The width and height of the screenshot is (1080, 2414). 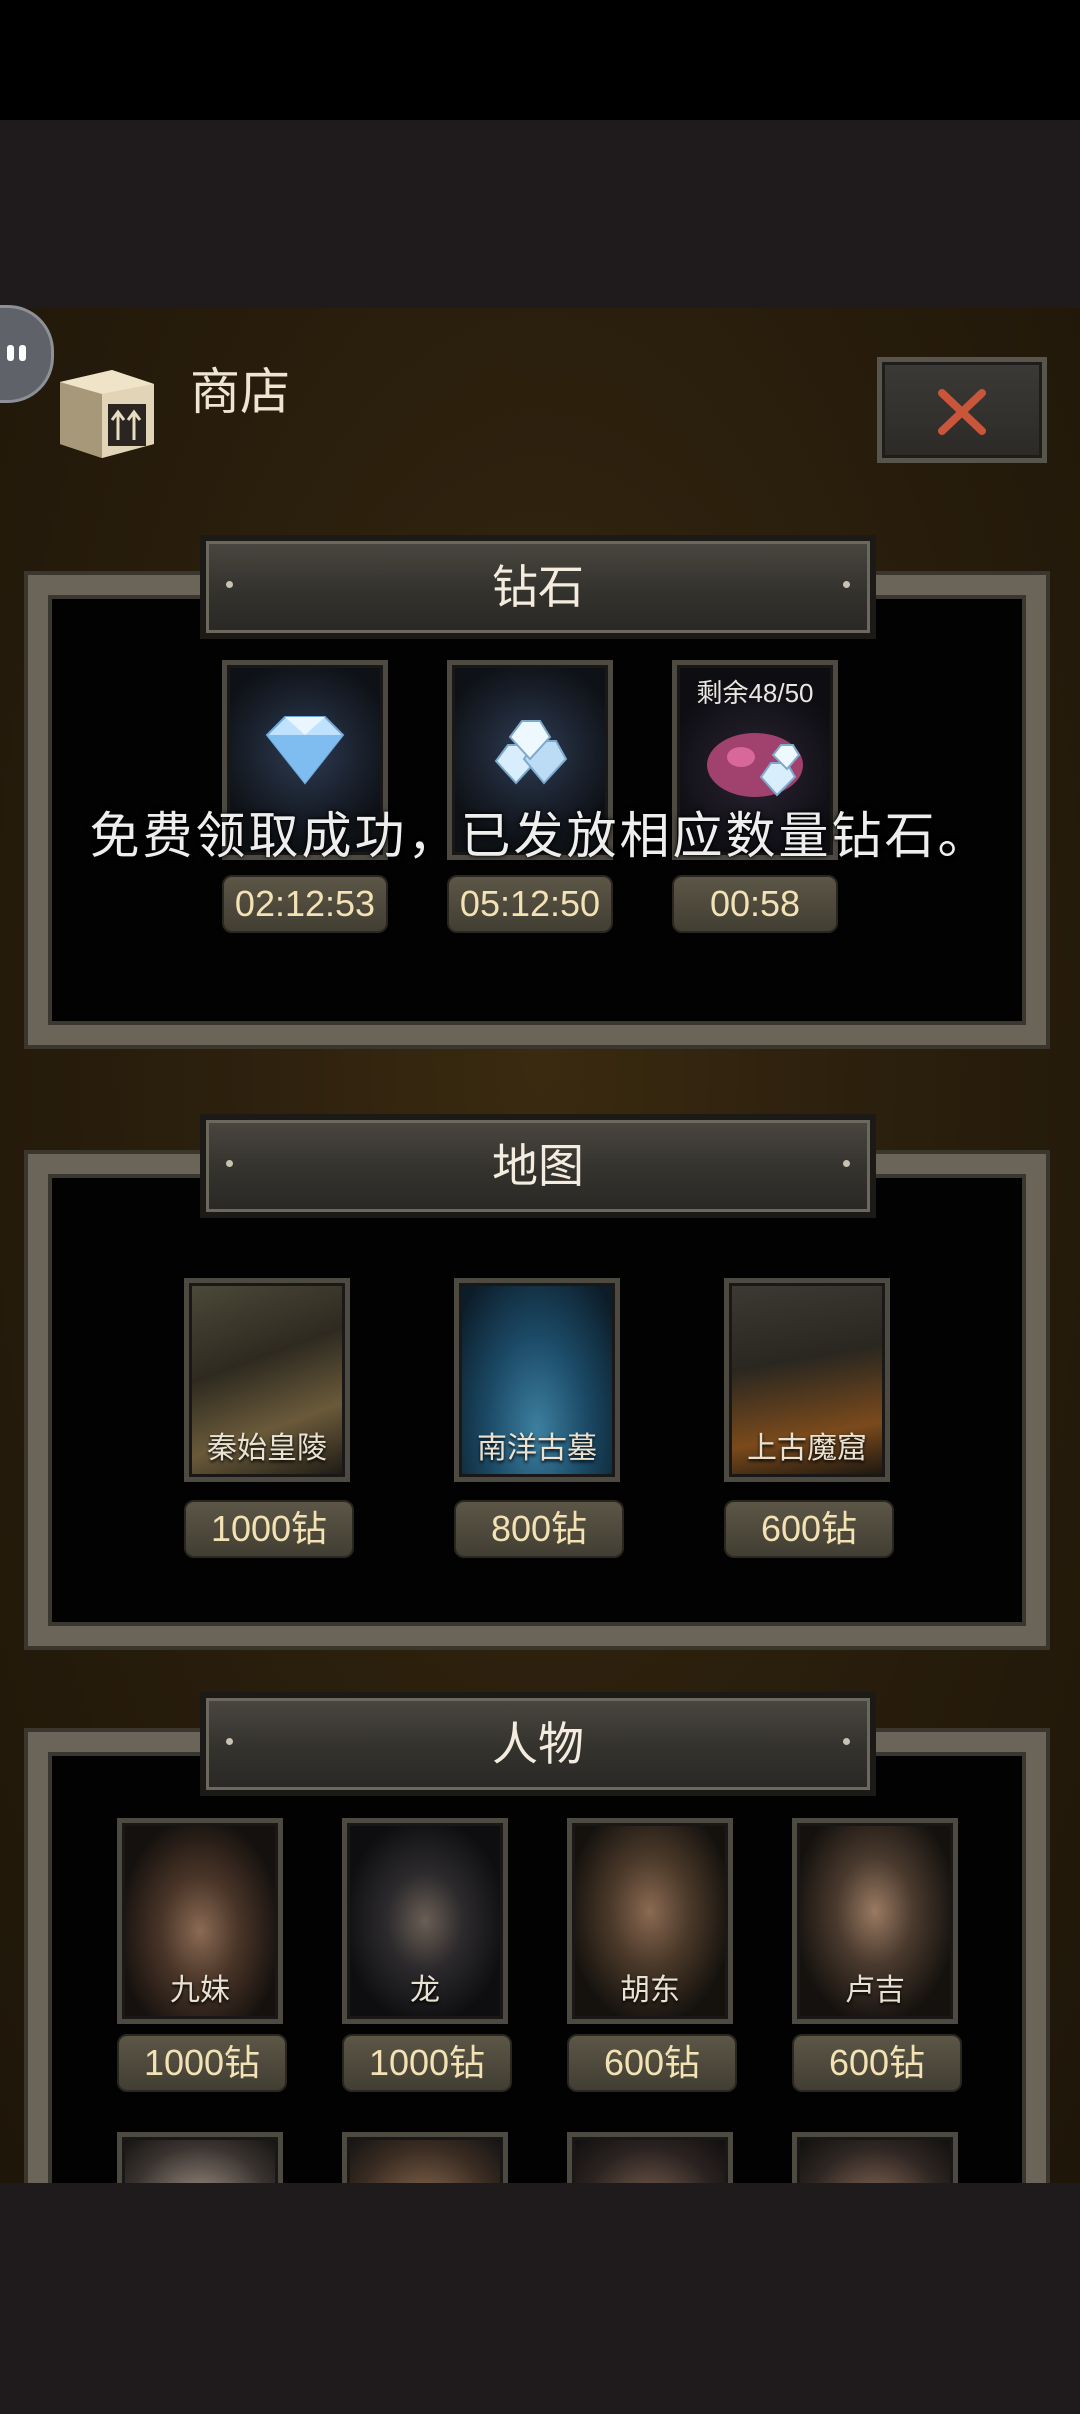 I want to click on map-name-3: 上古魔窟, so click(x=807, y=1448).